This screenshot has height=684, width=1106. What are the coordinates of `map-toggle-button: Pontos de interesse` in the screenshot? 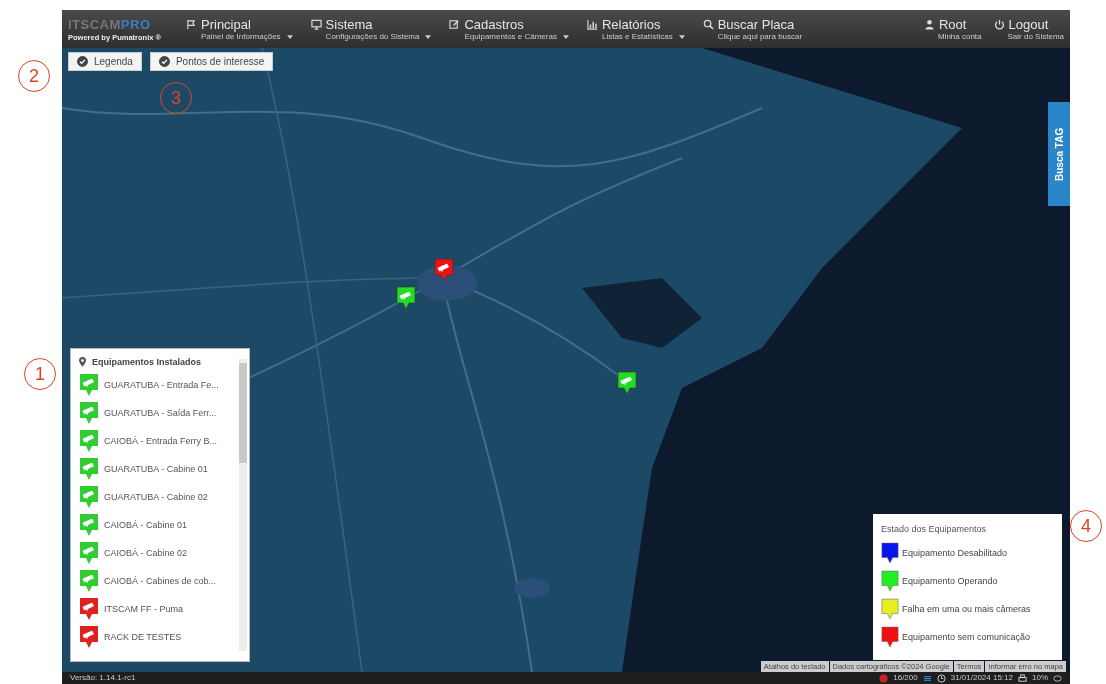 It's located at (211, 61).